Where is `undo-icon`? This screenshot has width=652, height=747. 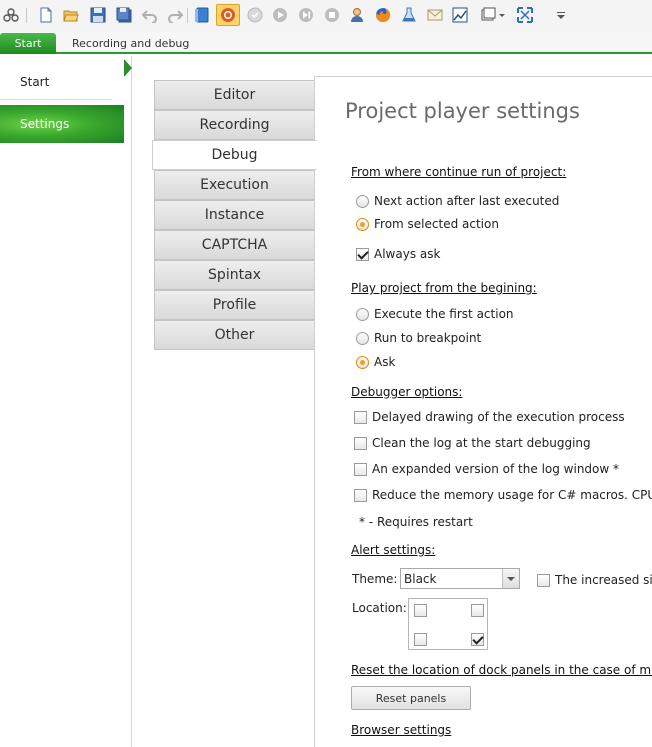
undo-icon is located at coordinates (150, 15).